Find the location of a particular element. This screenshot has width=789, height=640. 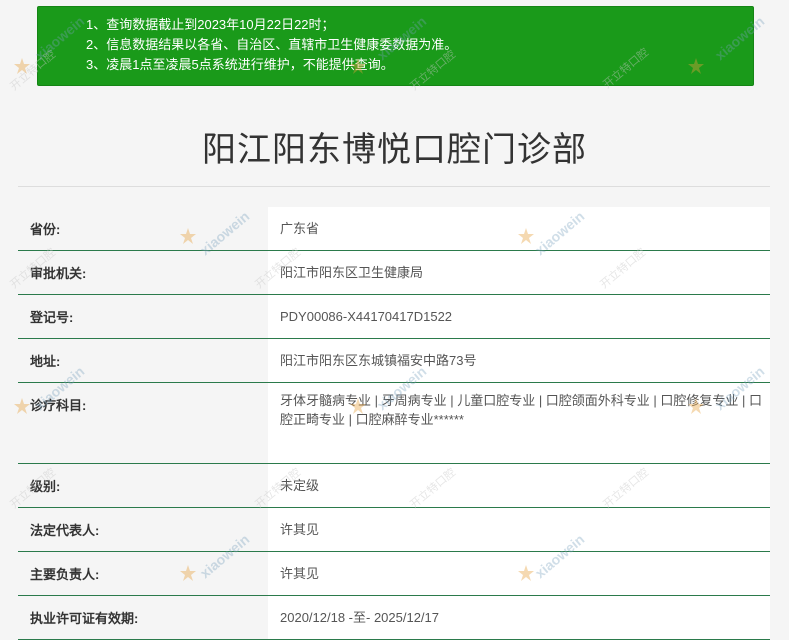

table-row: 地址: 阳江市阳东区东城镇福安中路73号 is located at coordinates (394, 360).